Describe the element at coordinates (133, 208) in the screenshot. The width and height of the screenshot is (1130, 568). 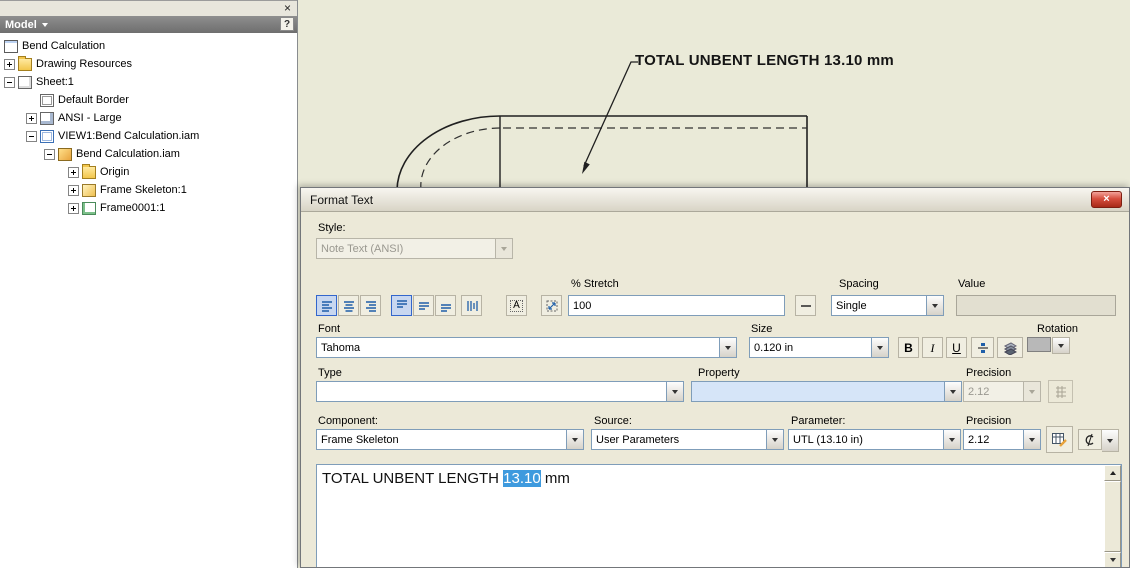
I see `tree-item-label: Frame0001:1` at that location.